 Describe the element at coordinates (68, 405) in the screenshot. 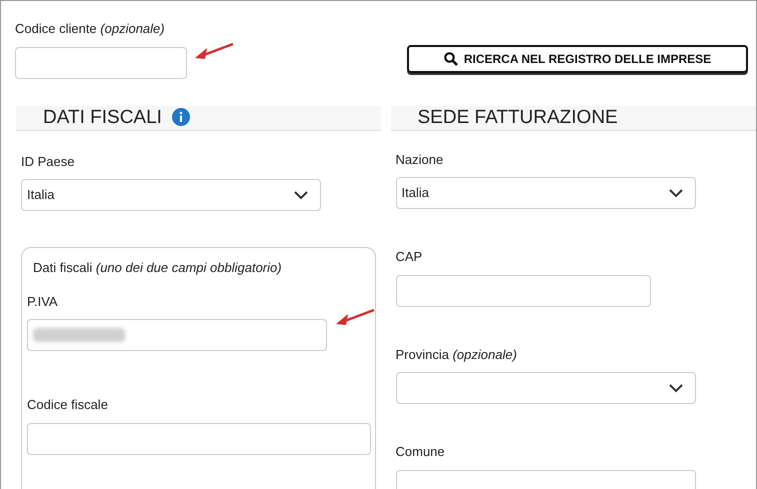

I see `field-label: Codice fiscale` at that location.